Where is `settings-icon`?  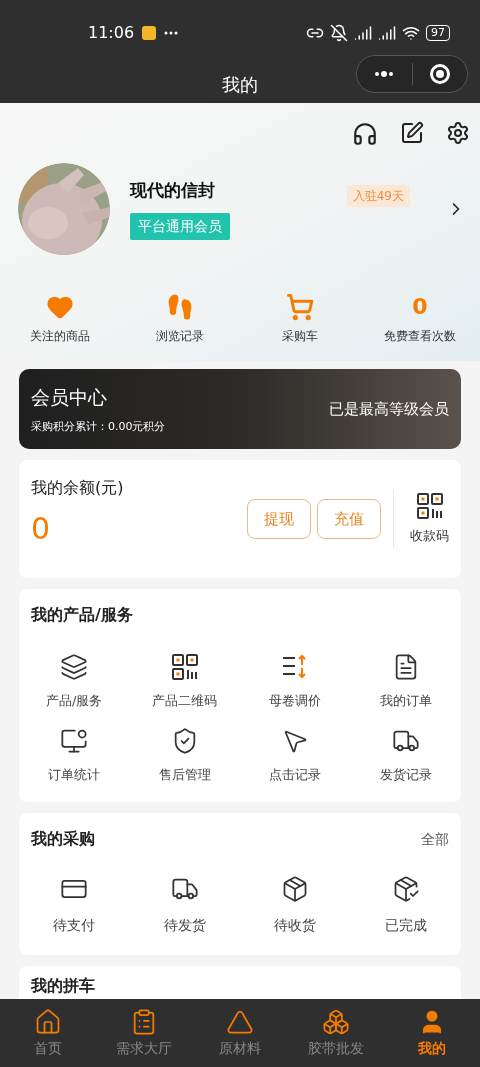
settings-icon is located at coordinates (458, 133).